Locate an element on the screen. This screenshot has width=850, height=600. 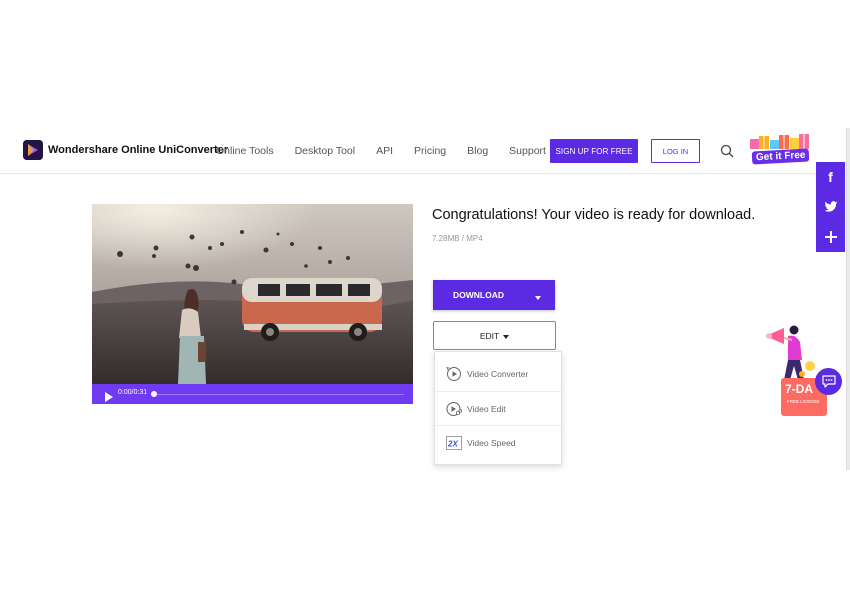
signup-button: SIGN UP FOR FREE is located at coordinates (594, 151).